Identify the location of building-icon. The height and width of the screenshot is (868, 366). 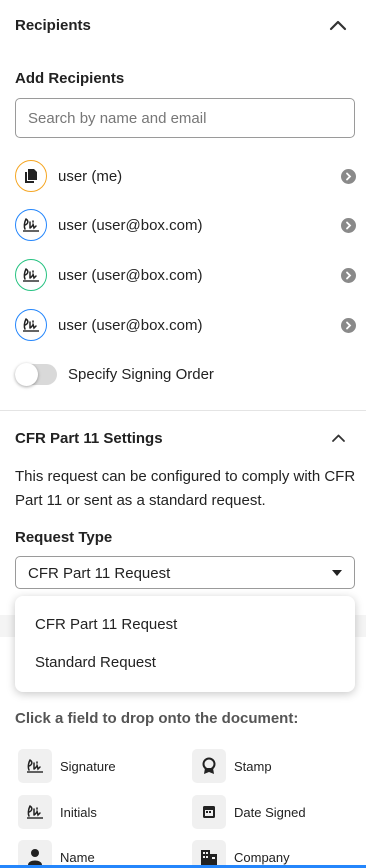
(209, 854).